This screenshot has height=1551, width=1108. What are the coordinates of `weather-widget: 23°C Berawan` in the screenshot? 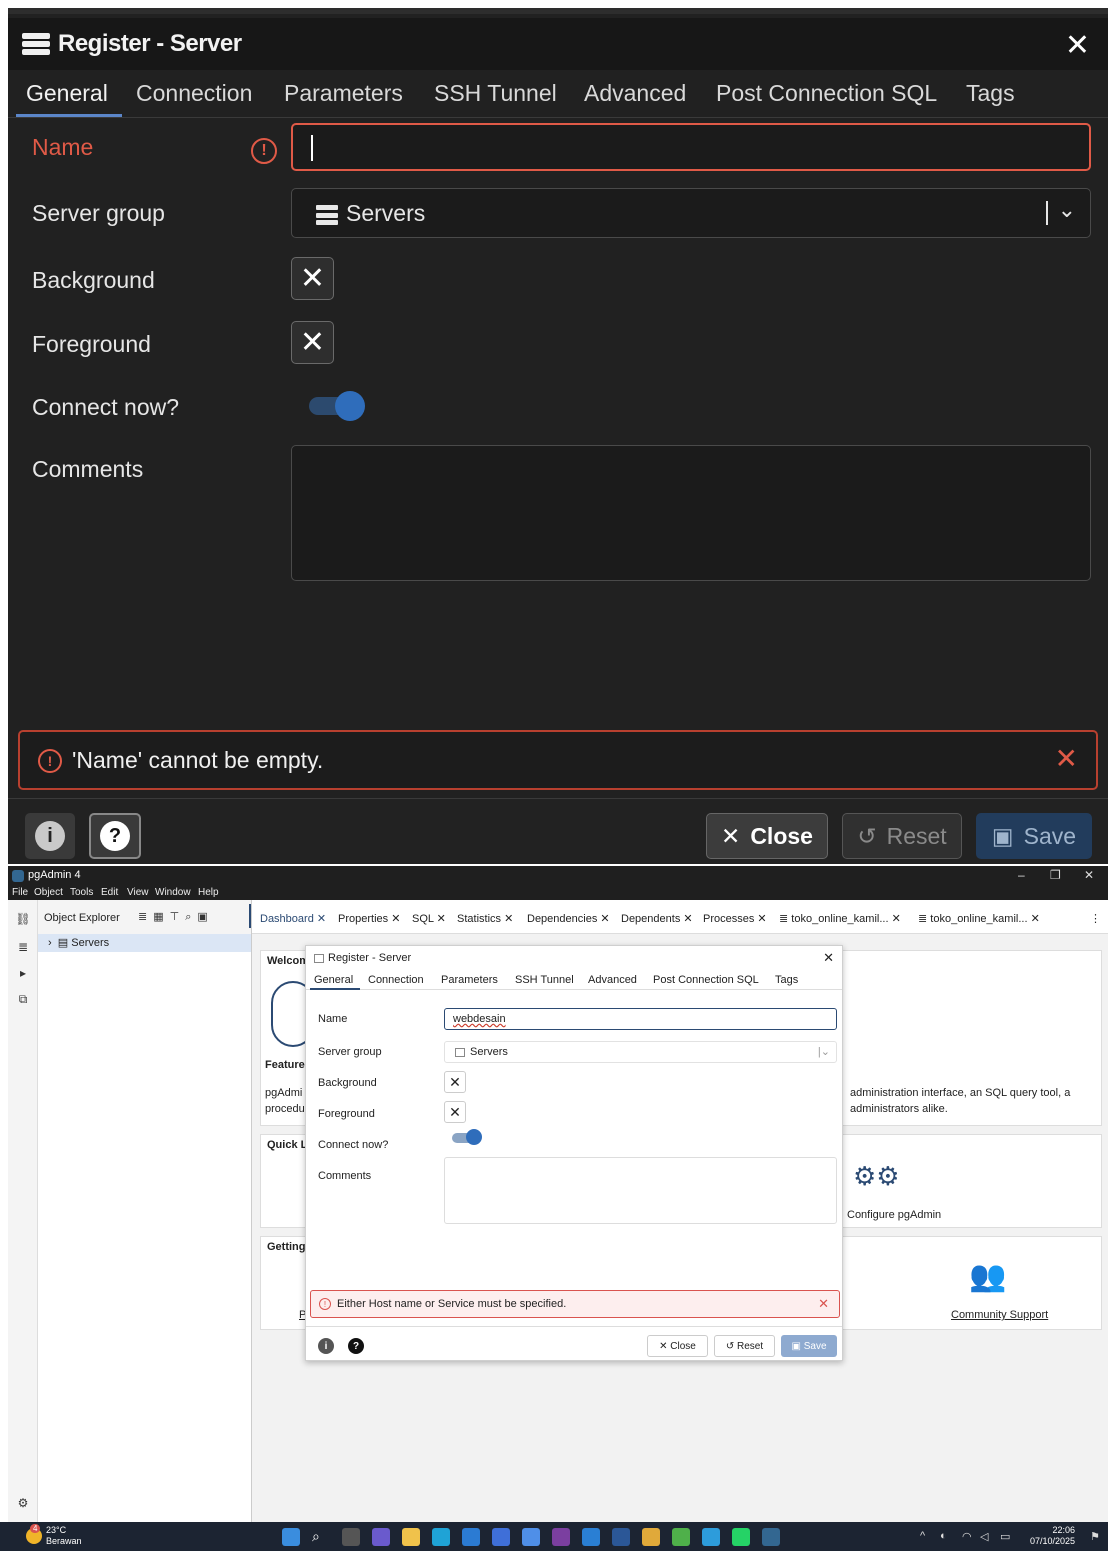 It's located at (64, 1536).